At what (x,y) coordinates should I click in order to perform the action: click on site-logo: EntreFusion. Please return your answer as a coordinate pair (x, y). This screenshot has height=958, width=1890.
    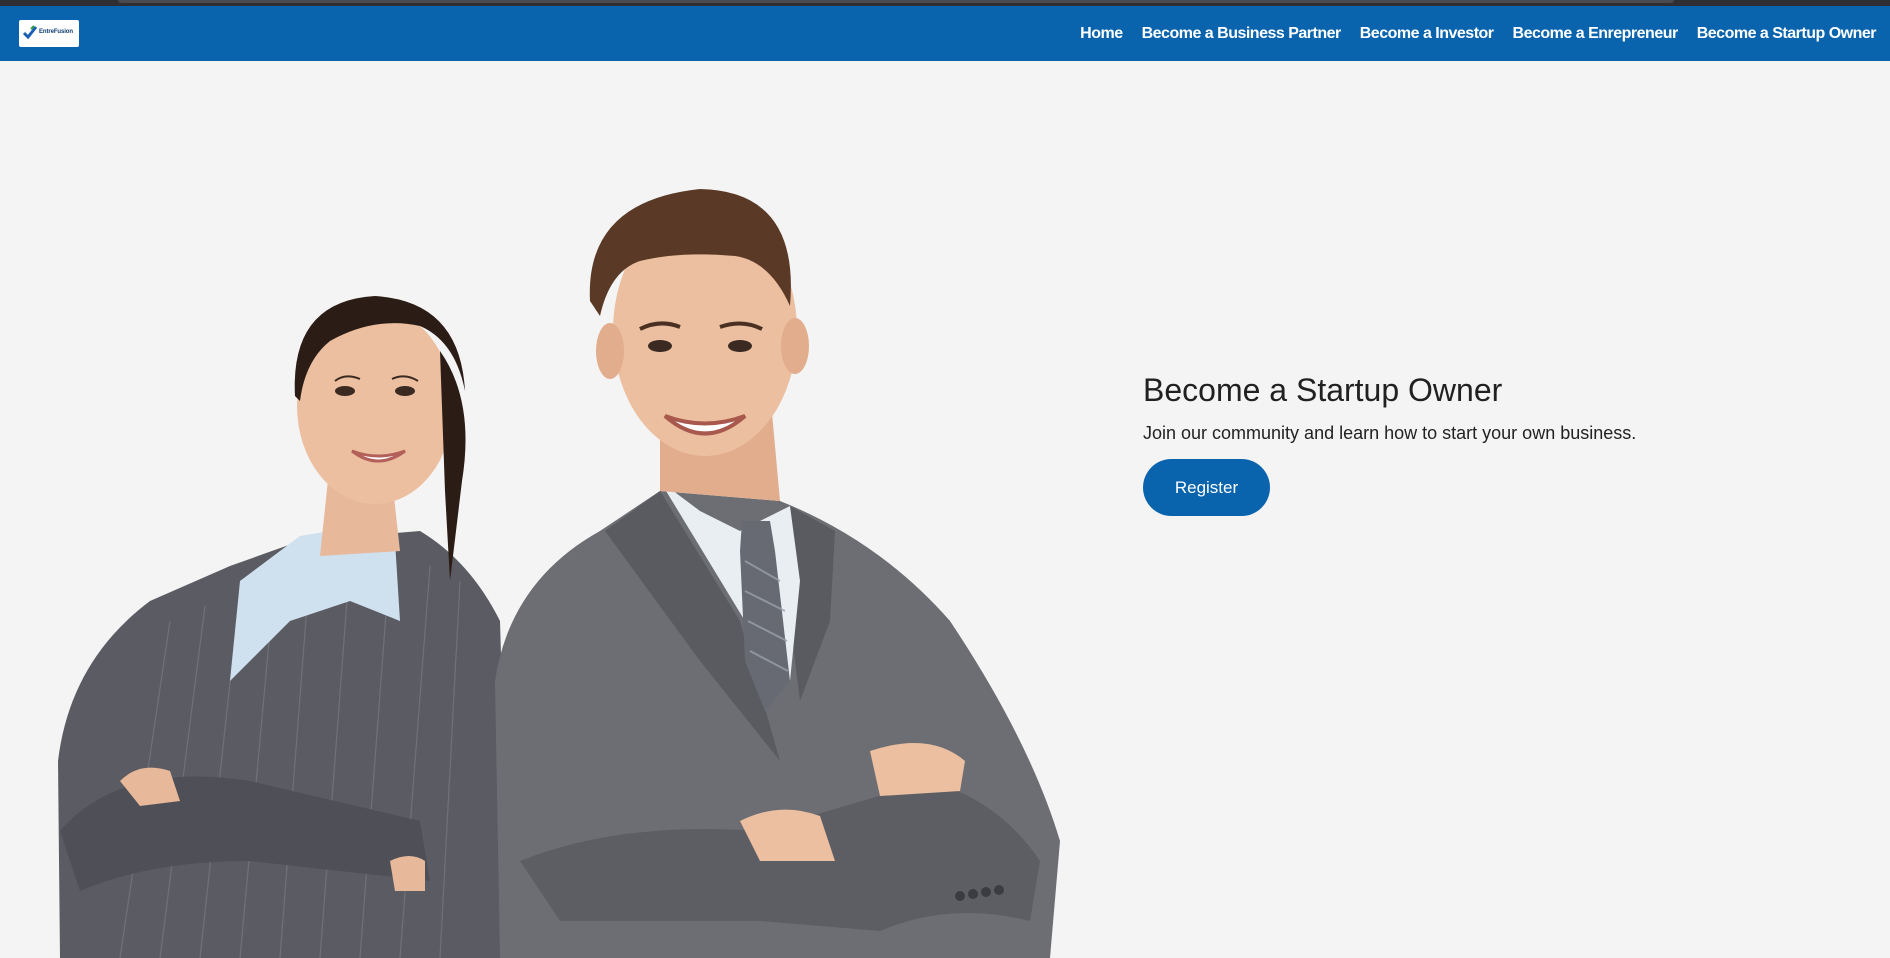
    Looking at the image, I should click on (49, 33).